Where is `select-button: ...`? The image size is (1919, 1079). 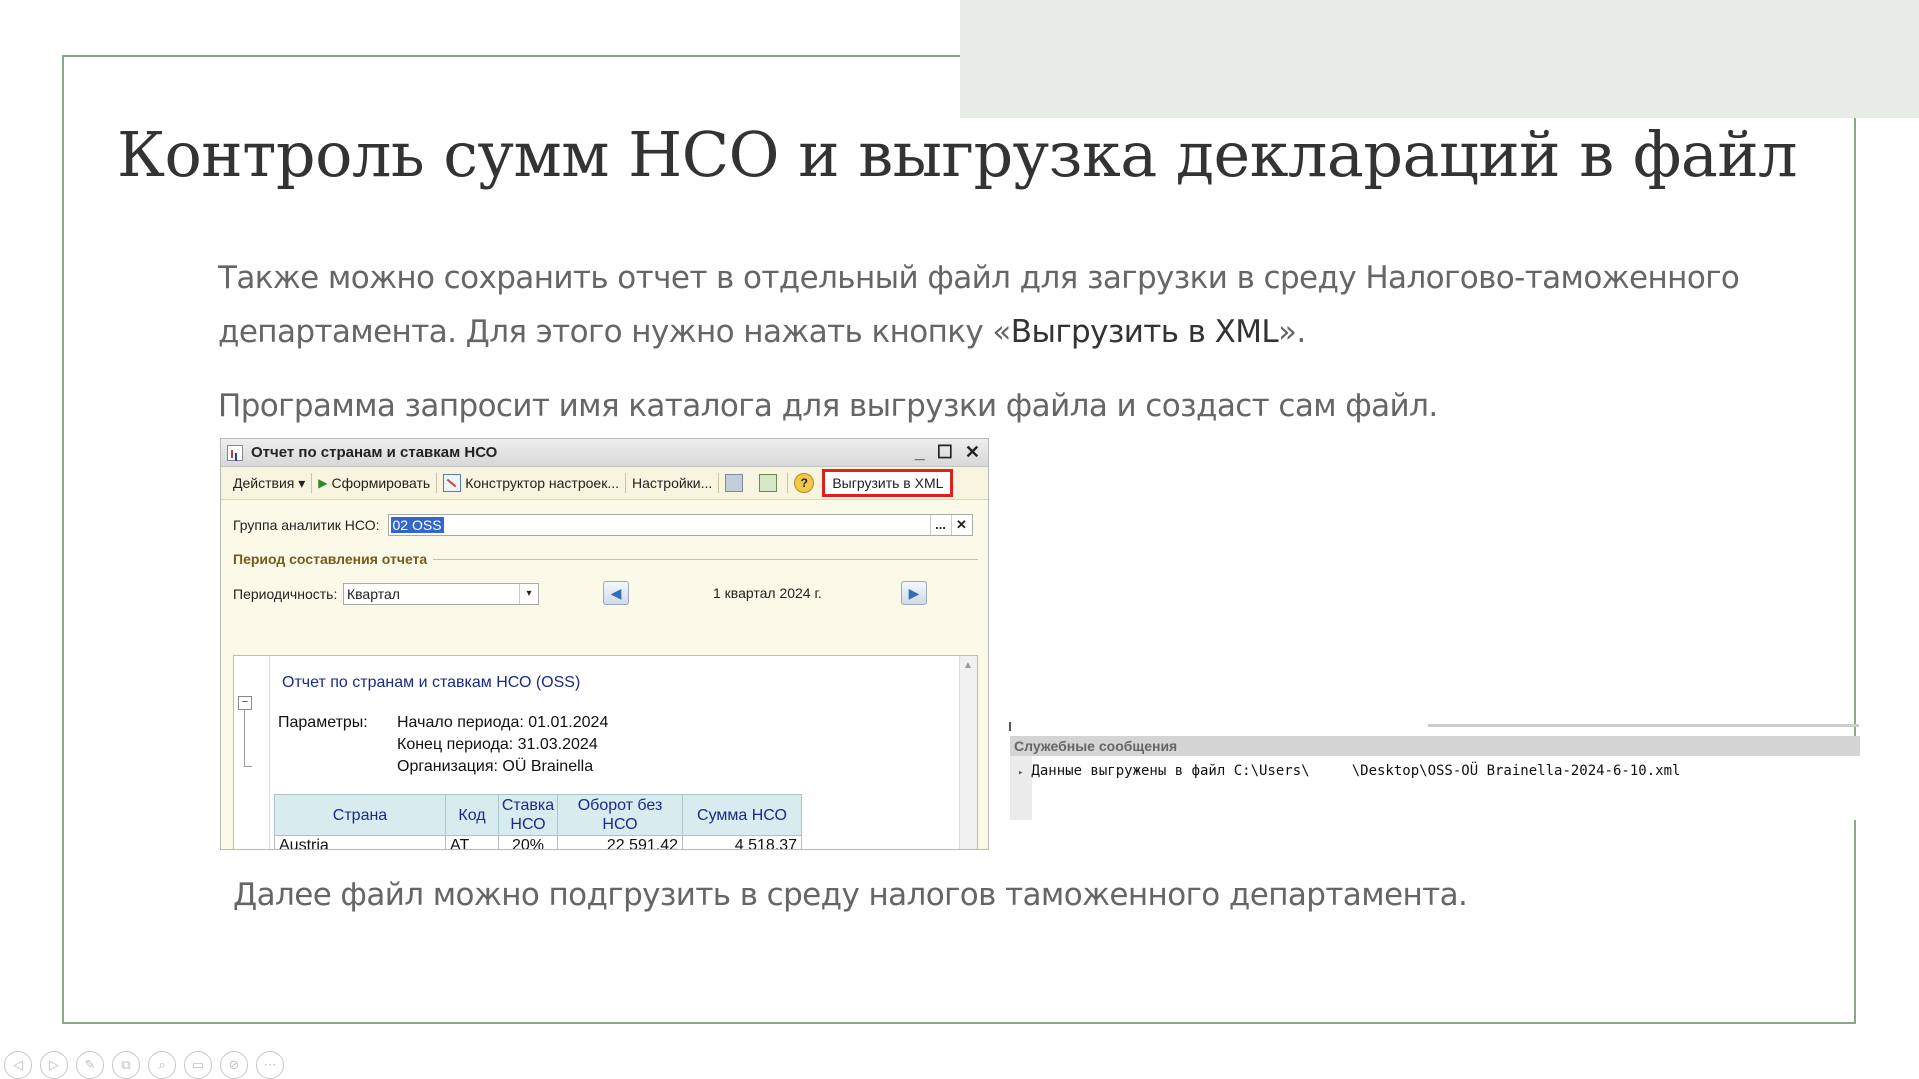 select-button: ... is located at coordinates (940, 525).